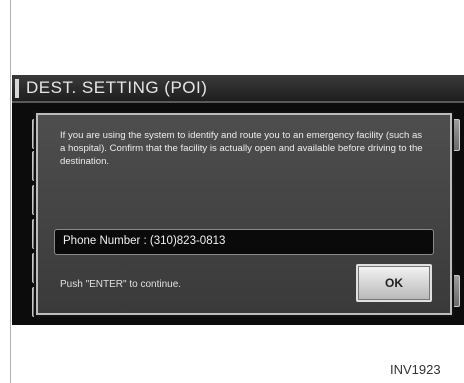  I want to click on figure-code: INV1923, so click(415, 369).